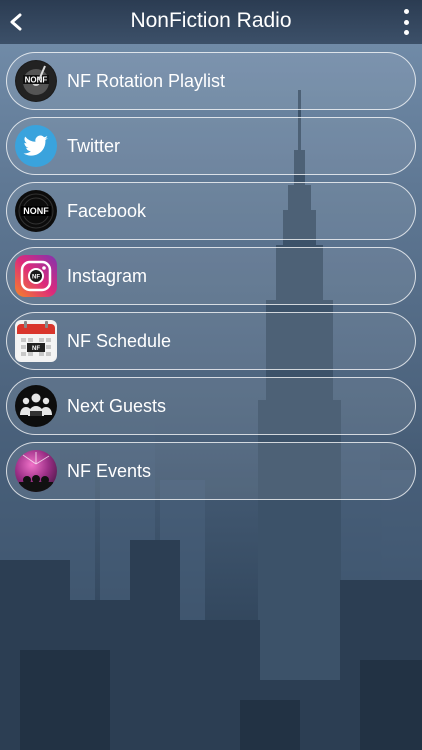  I want to click on menu-item-next-guests: Next Guests, so click(211, 406).